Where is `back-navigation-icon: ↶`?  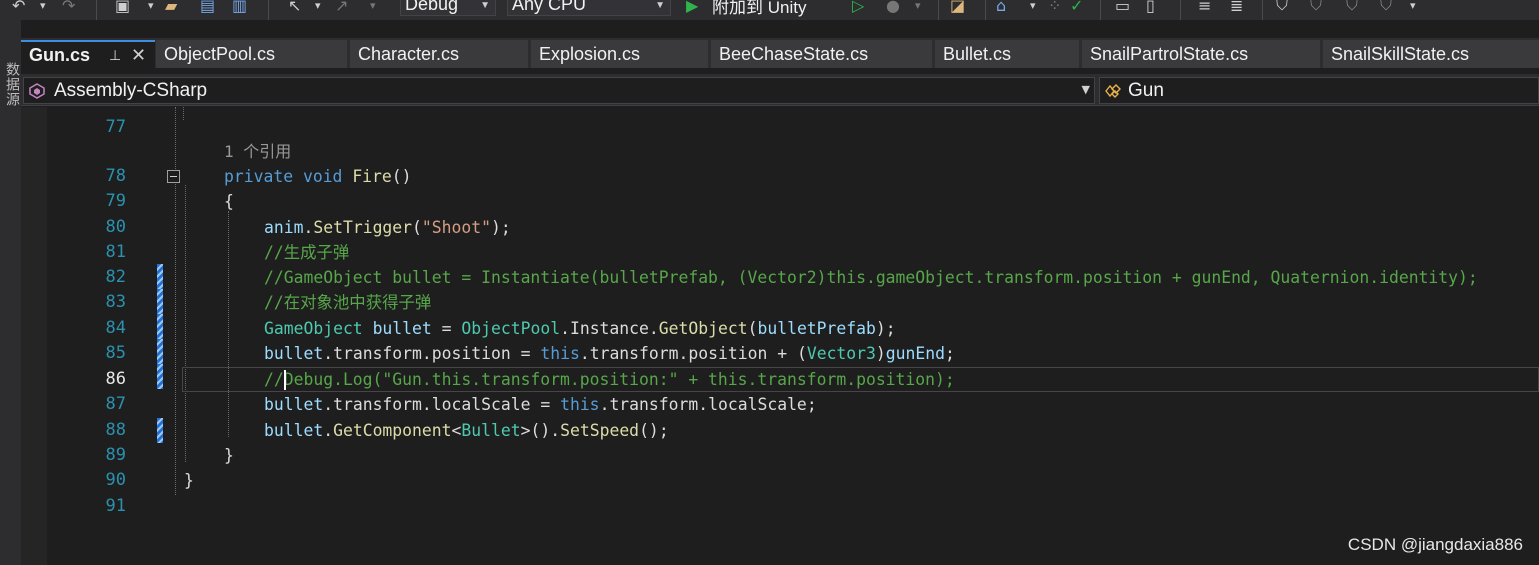
back-navigation-icon: ↶ is located at coordinates (18, 8).